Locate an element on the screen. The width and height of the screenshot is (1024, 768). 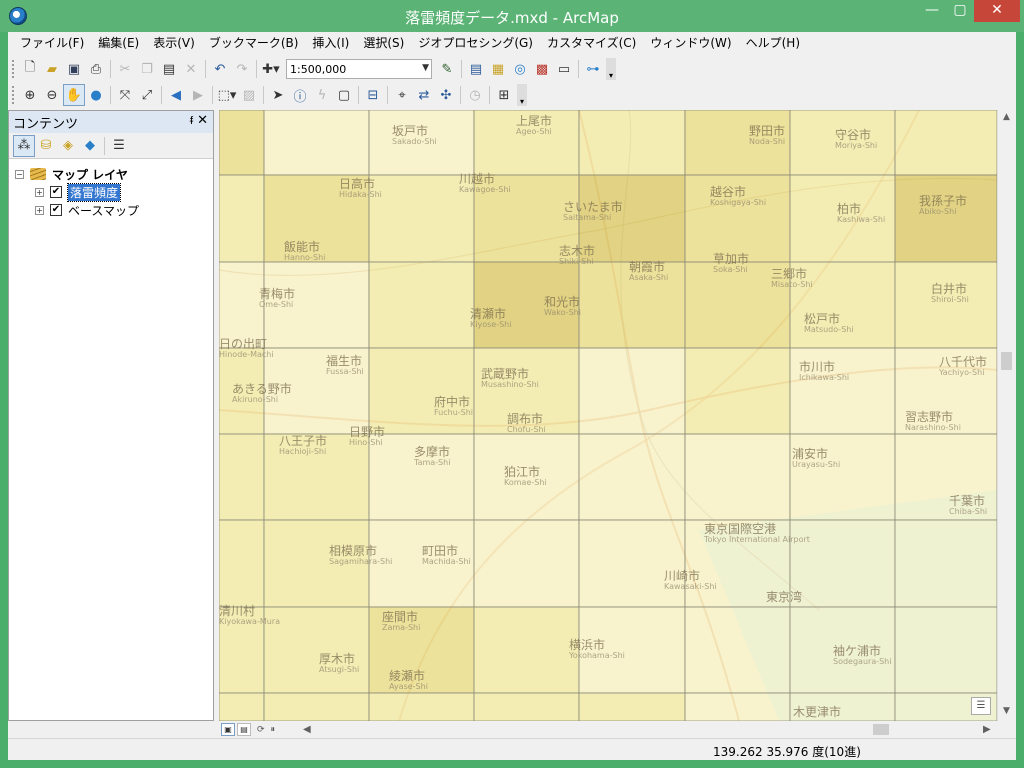
menu-file: ファイル(F) is located at coordinates (52, 43).